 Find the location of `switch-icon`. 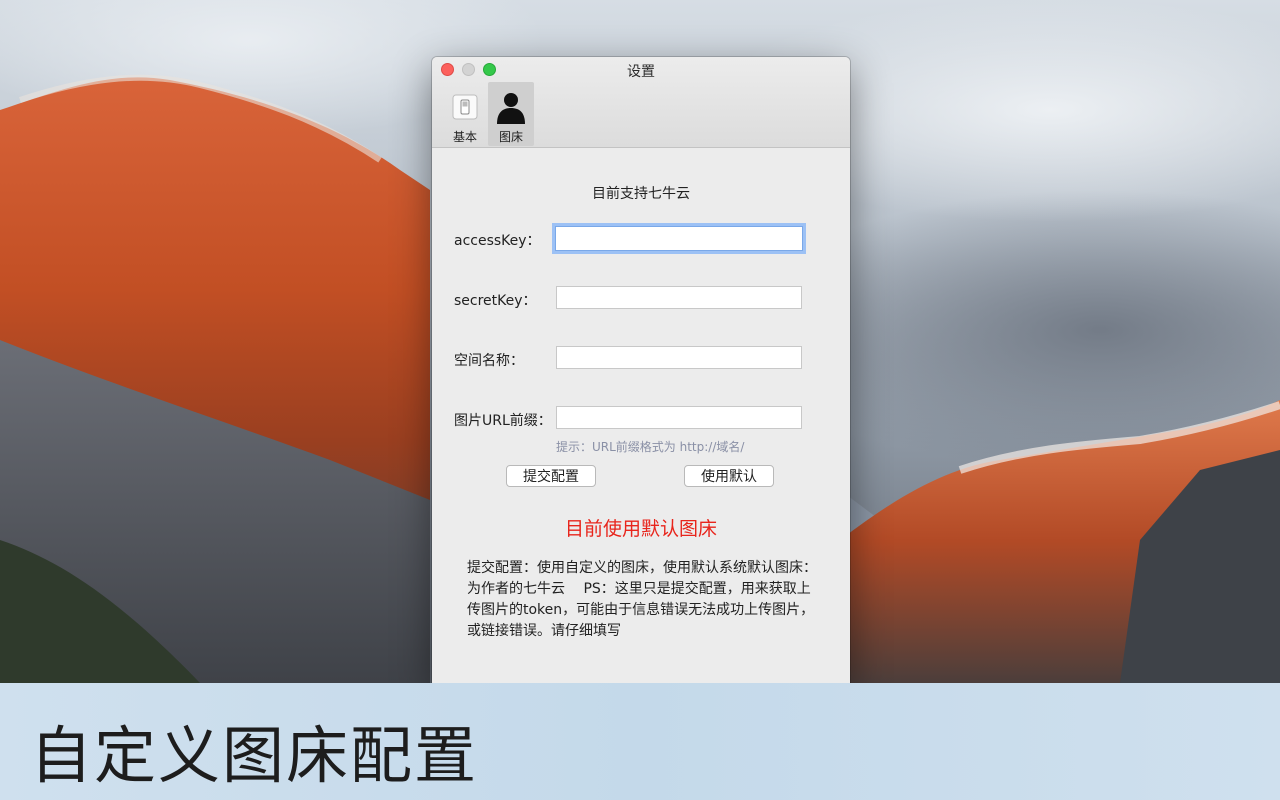

switch-icon is located at coordinates (465, 107).